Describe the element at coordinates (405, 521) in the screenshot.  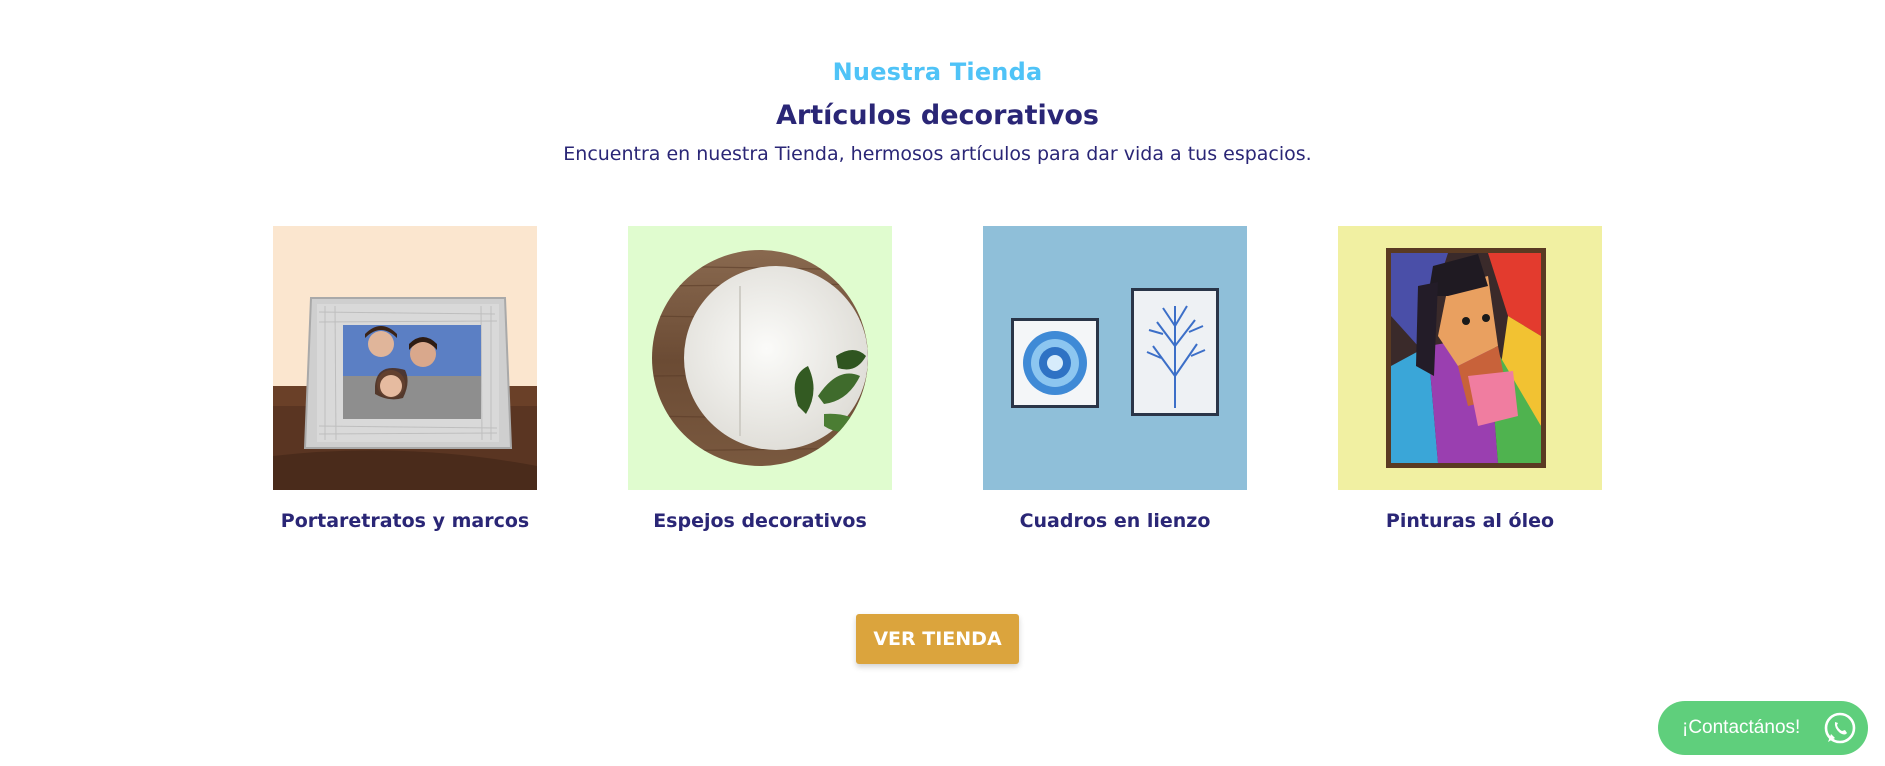
I see `product-label: Portaretratos y marcos` at that location.